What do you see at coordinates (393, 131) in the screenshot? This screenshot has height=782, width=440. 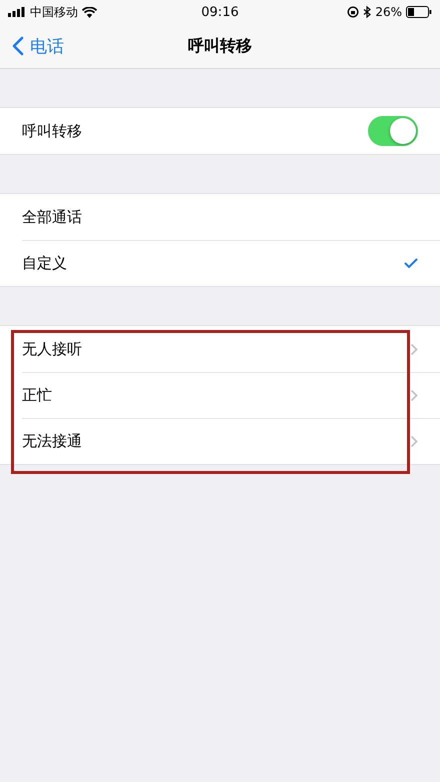 I see `toggle-switch` at bounding box center [393, 131].